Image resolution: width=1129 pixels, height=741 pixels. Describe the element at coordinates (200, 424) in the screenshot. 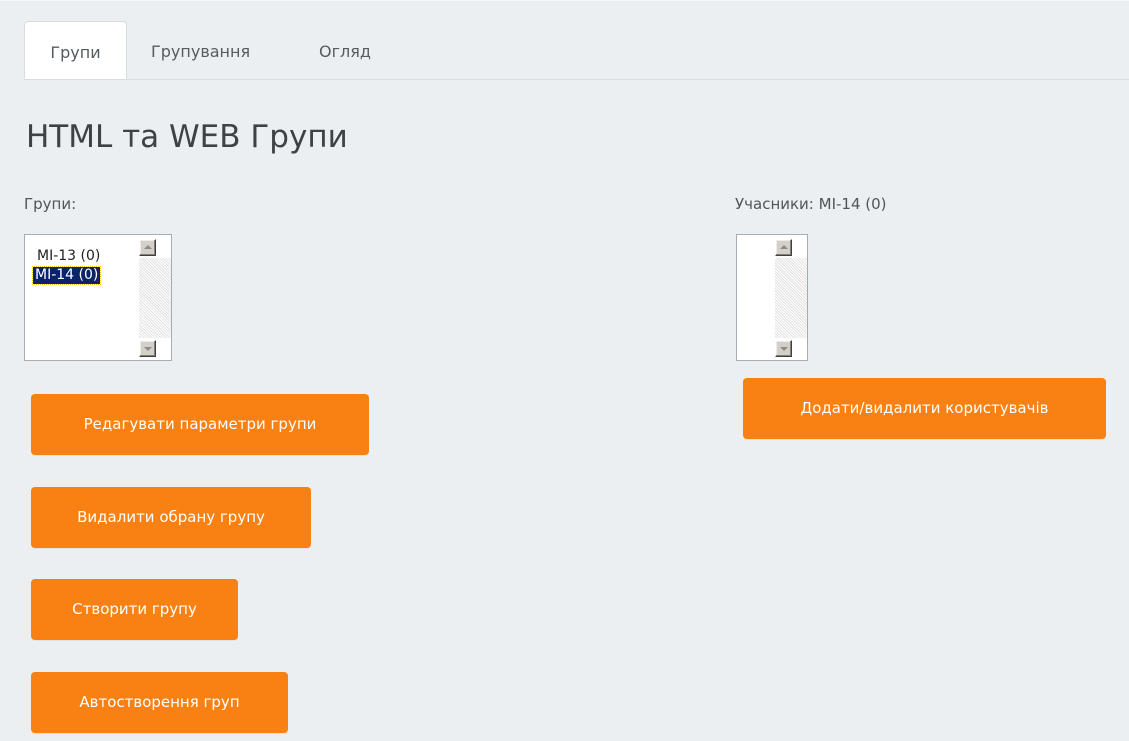

I see `edit-group-settings-button: Редагувати параметри групи` at that location.